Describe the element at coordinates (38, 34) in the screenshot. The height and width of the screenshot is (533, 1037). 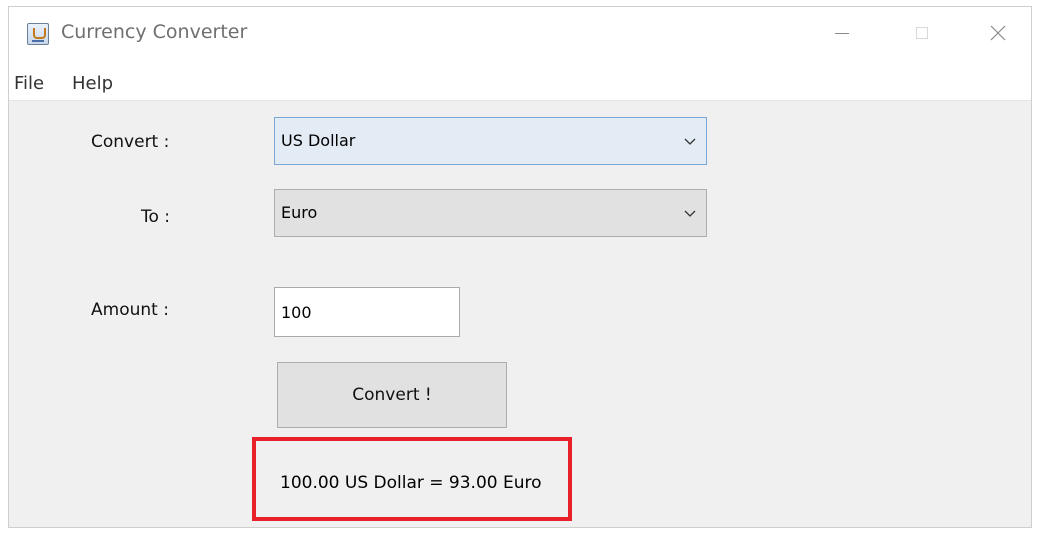
I see `java-app-icon` at that location.